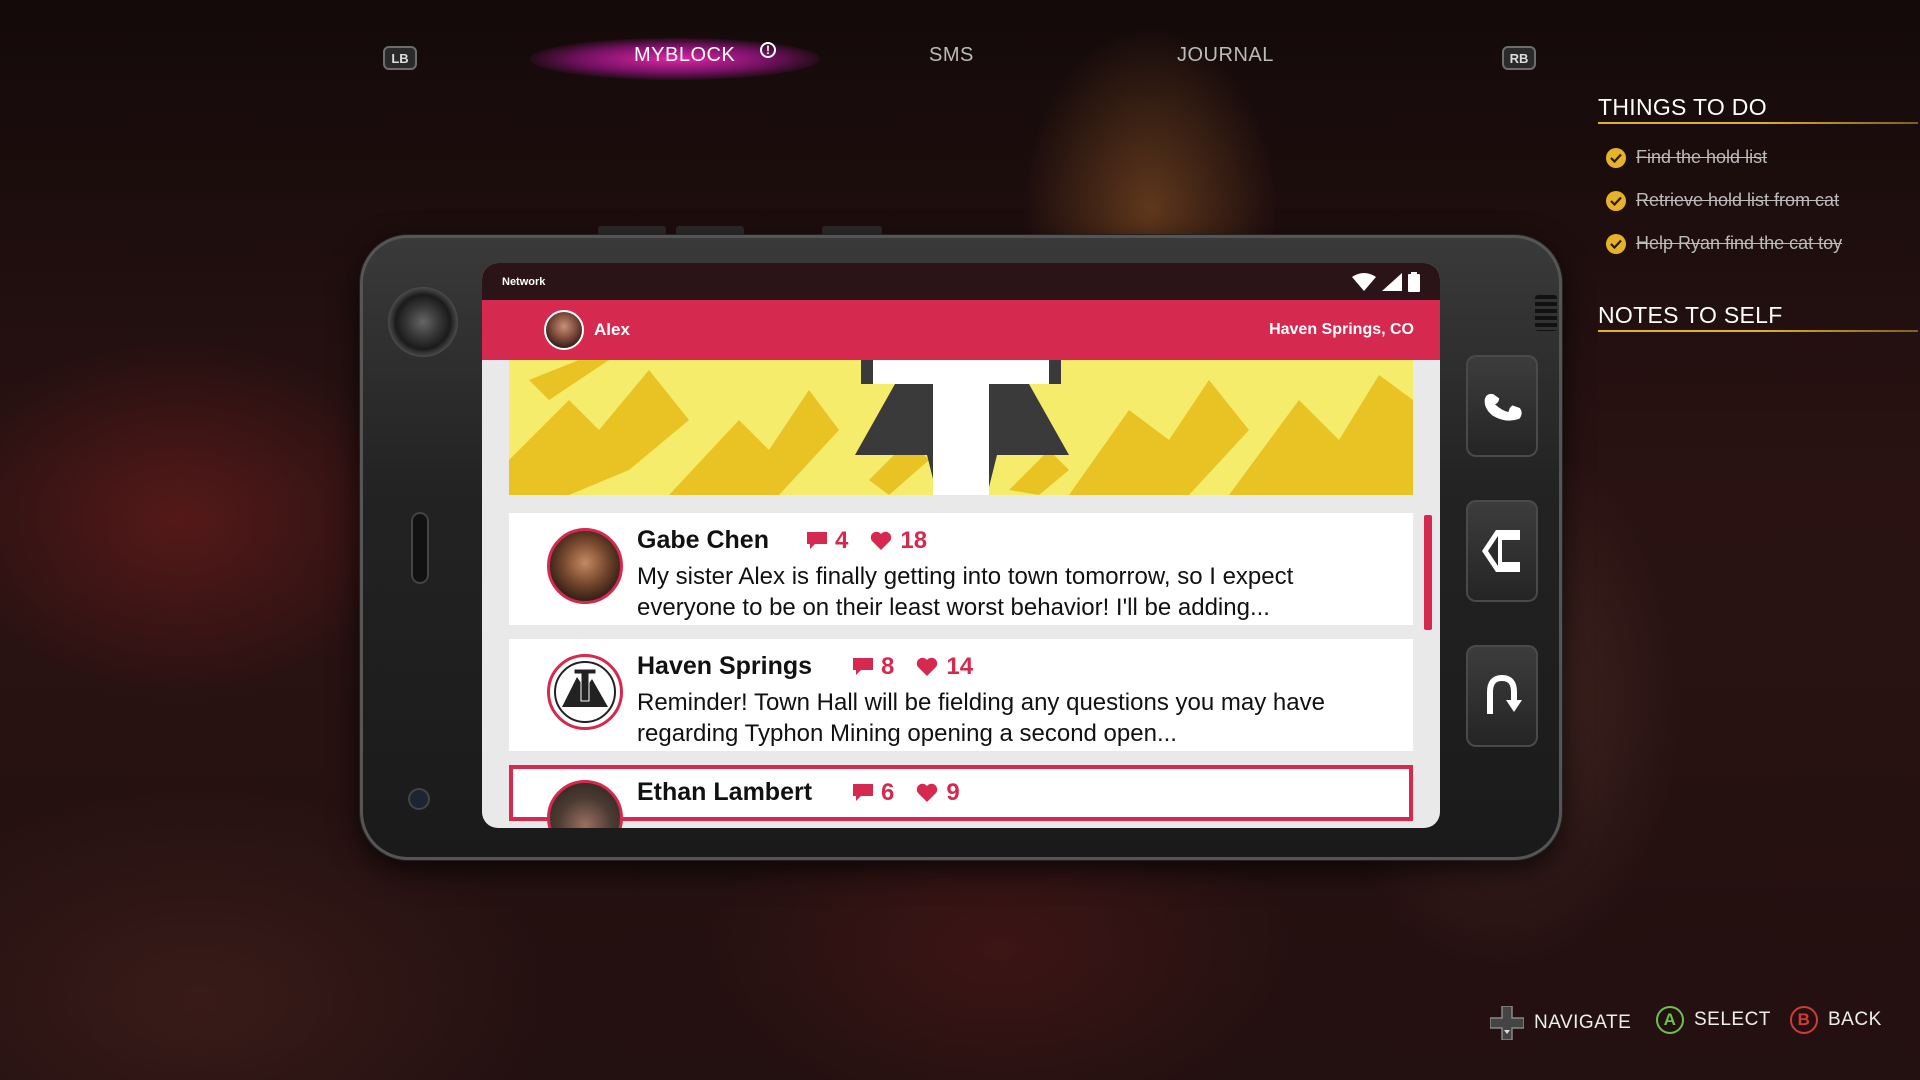  Describe the element at coordinates (1682, 107) in the screenshot. I see `things-to-do-heading: THINGS TO DO` at that location.